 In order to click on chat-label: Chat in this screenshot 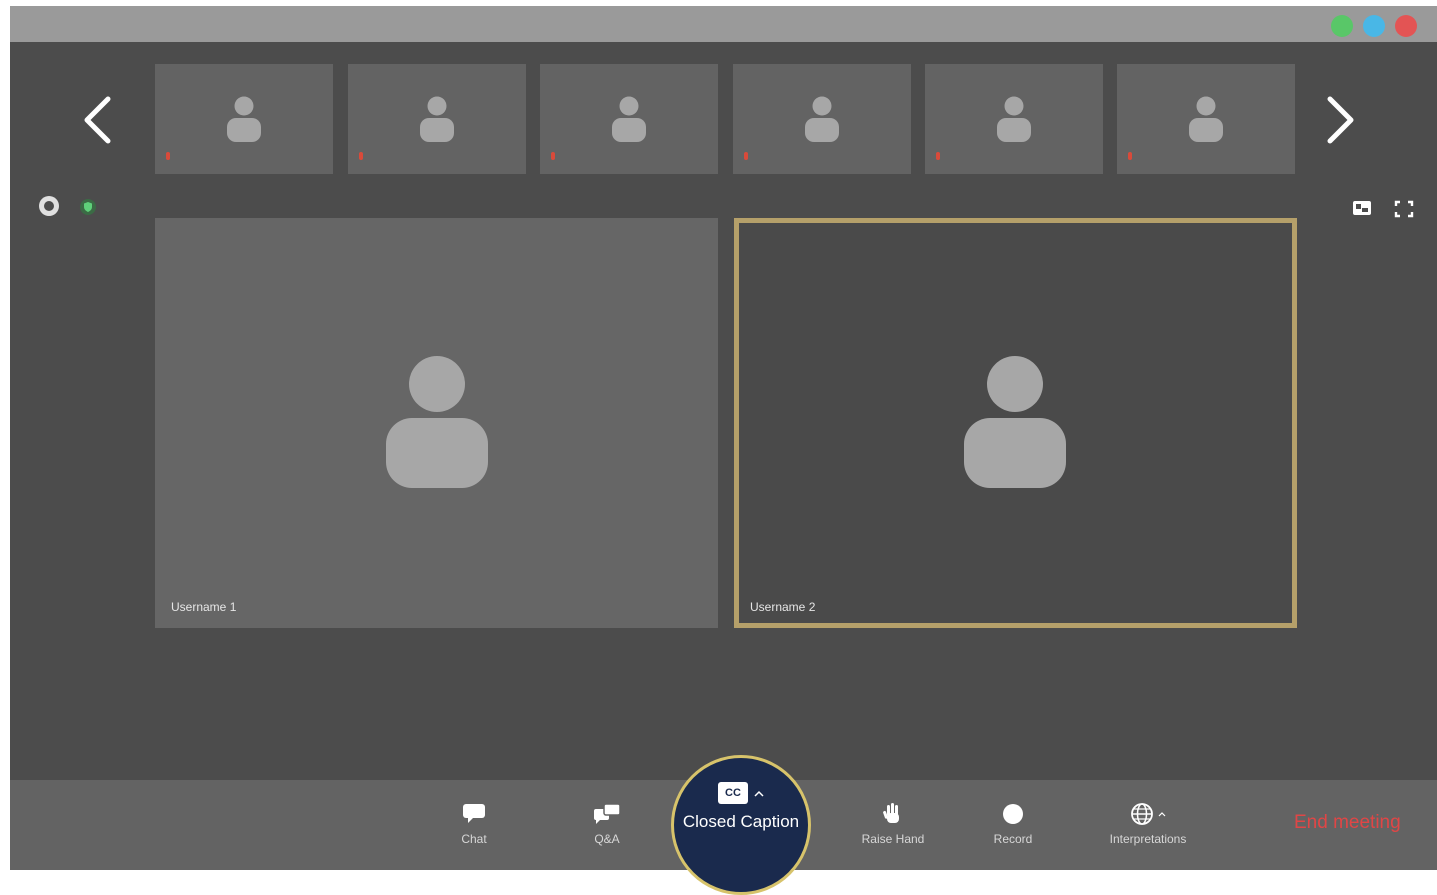, I will do `click(474, 839)`.